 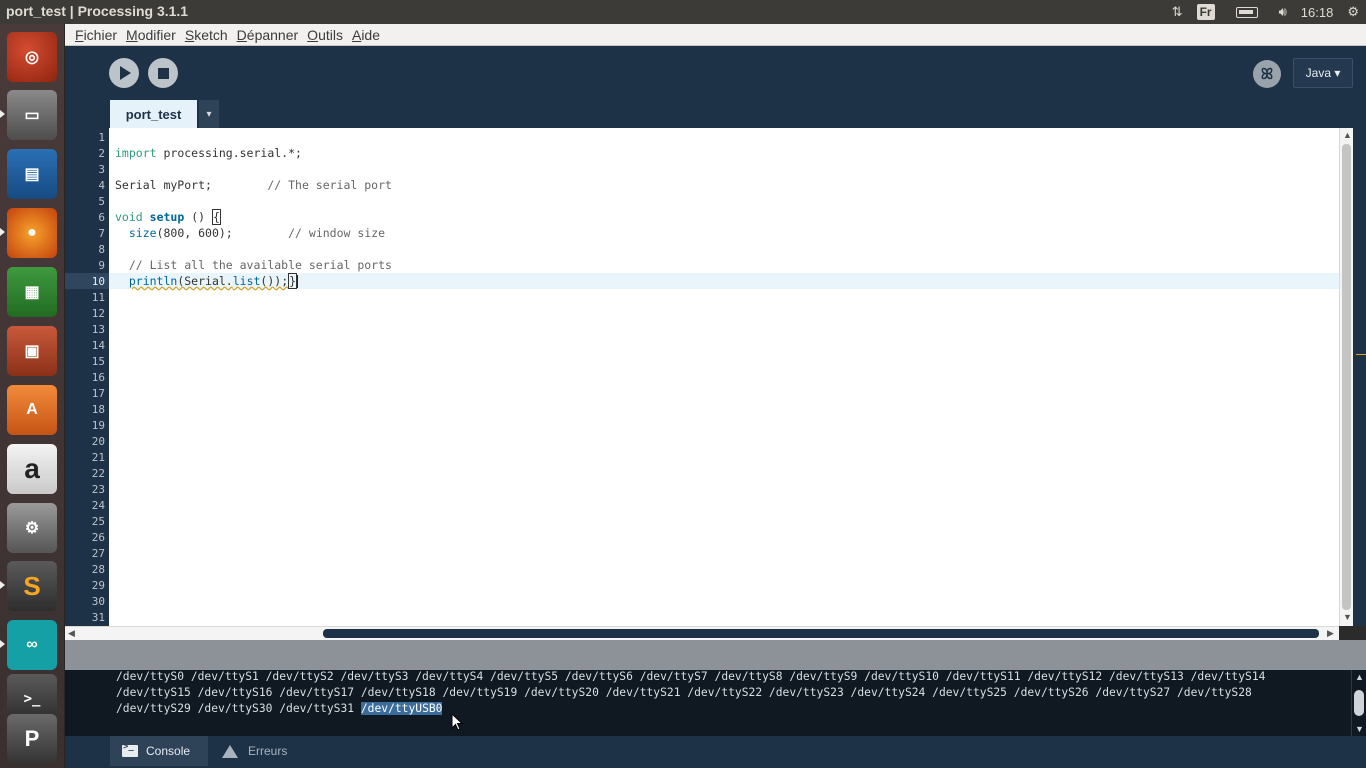 I want to click on code-line-10: println(Serial.list());}, so click(x=207, y=281).